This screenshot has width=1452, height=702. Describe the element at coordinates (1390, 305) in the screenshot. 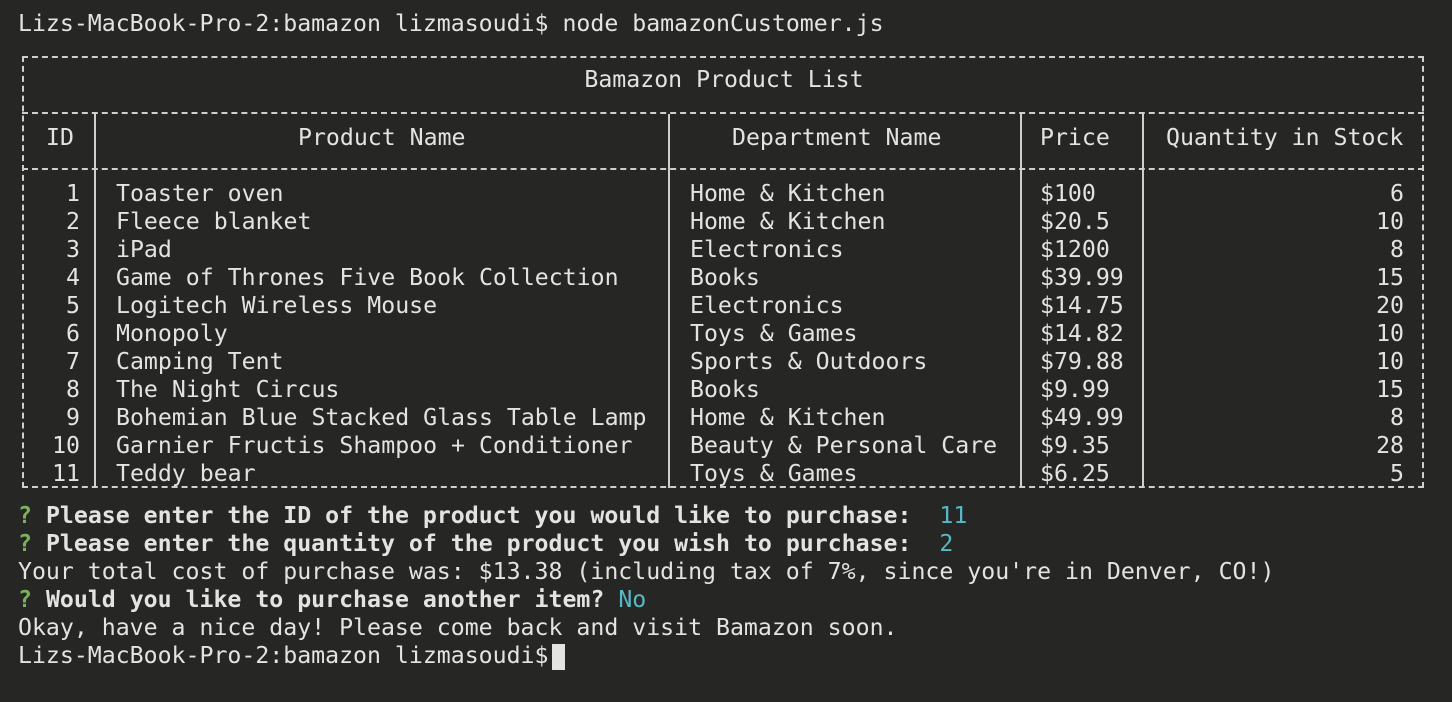

I see `cell-quantity: 20` at that location.